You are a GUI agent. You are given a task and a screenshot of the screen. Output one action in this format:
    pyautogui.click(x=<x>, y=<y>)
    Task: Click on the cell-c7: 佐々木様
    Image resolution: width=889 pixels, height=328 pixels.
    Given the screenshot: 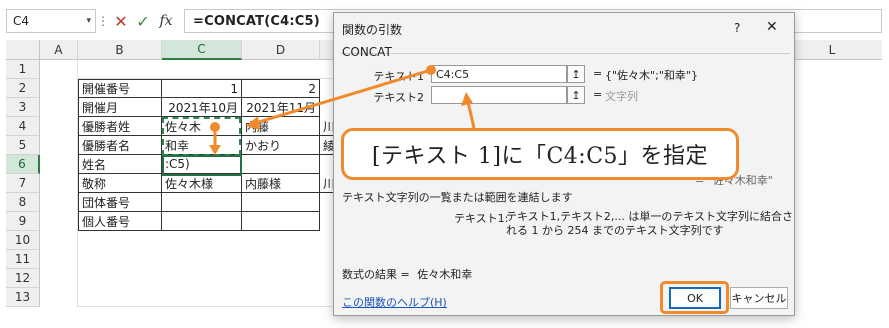 What is the action you would take?
    pyautogui.click(x=202, y=183)
    